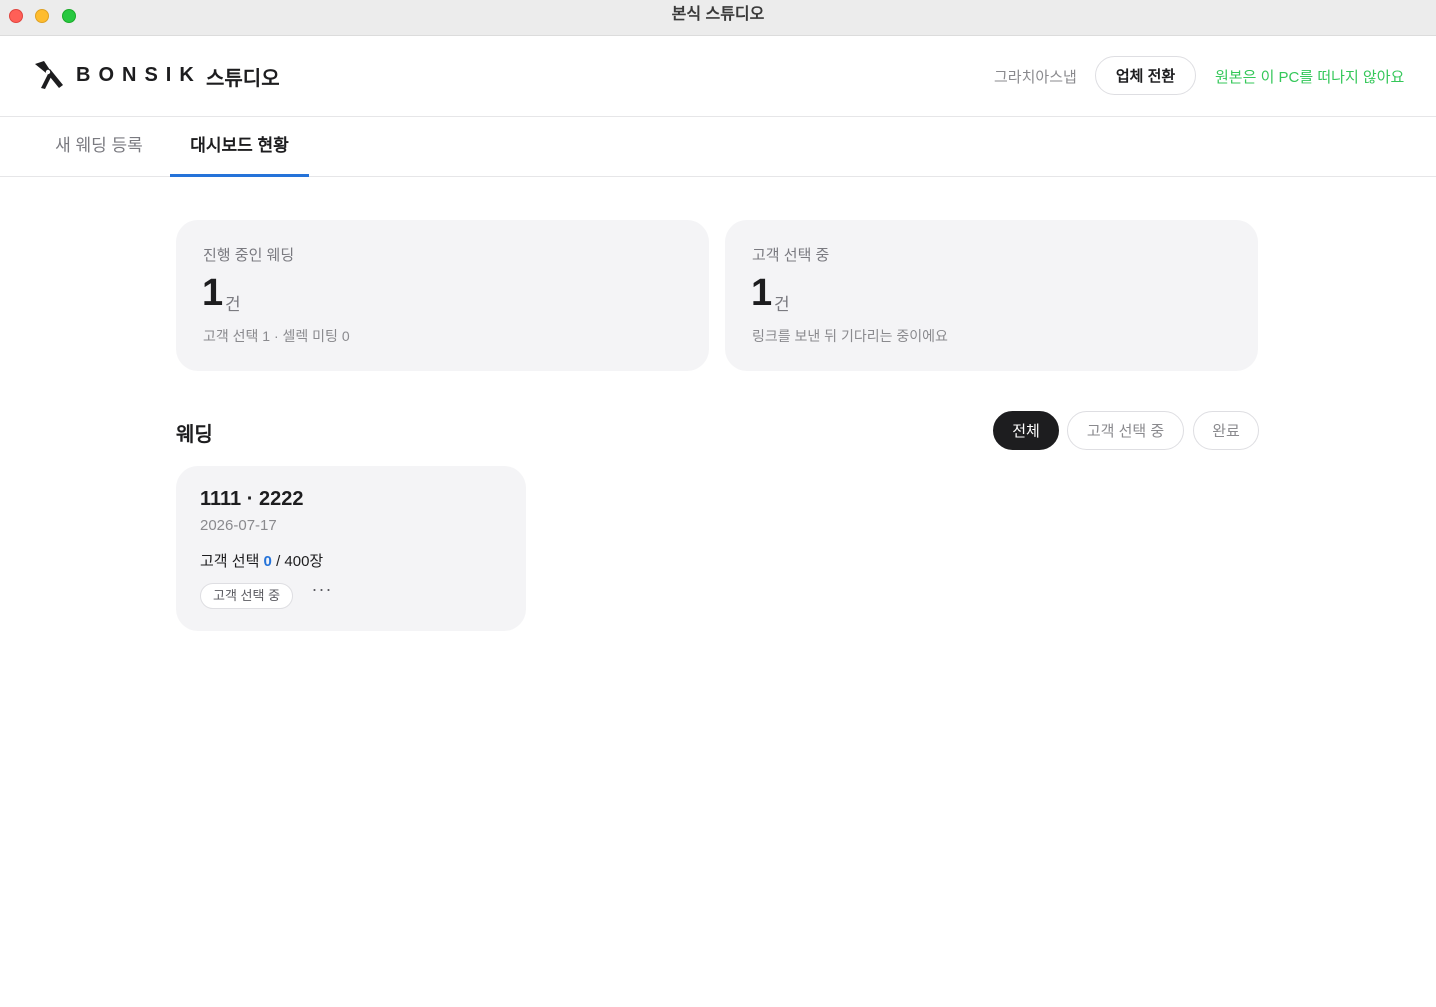  Describe the element at coordinates (991, 295) in the screenshot. I see `stat-card-client-selecting: 고객 선택 중 1 건 링크를 보낸 뒤 기다리는 중이에요` at that location.